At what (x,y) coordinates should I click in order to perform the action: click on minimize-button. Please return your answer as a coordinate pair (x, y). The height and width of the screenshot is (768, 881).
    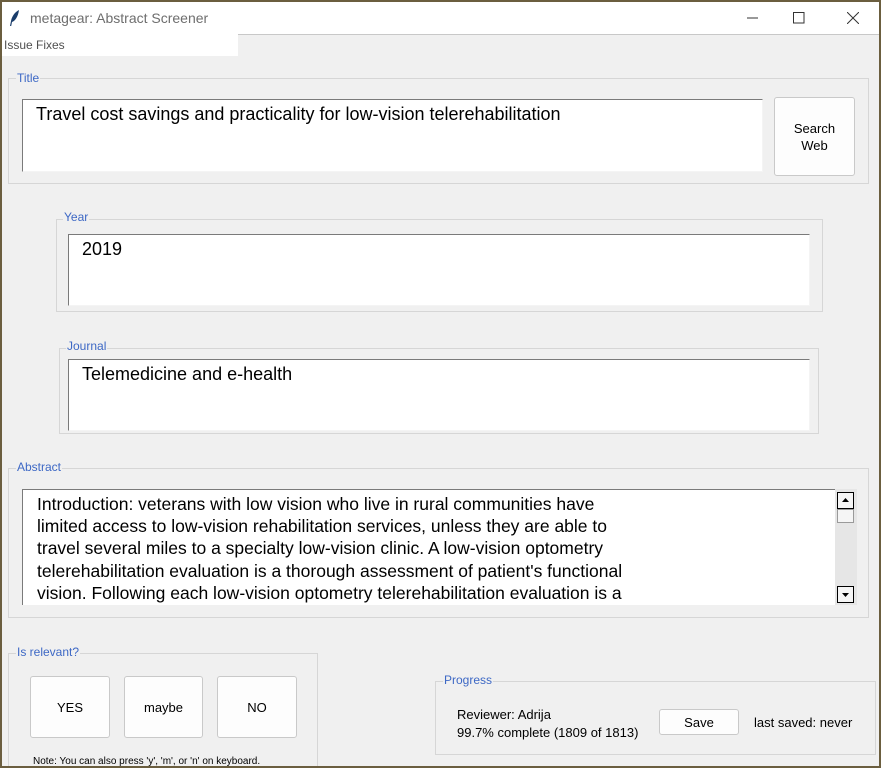
    Looking at the image, I should click on (753, 18).